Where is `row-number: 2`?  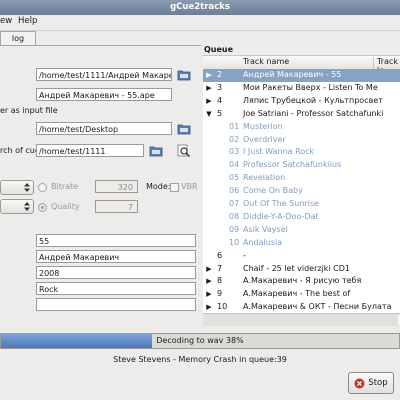
row-number: 2 is located at coordinates (220, 74).